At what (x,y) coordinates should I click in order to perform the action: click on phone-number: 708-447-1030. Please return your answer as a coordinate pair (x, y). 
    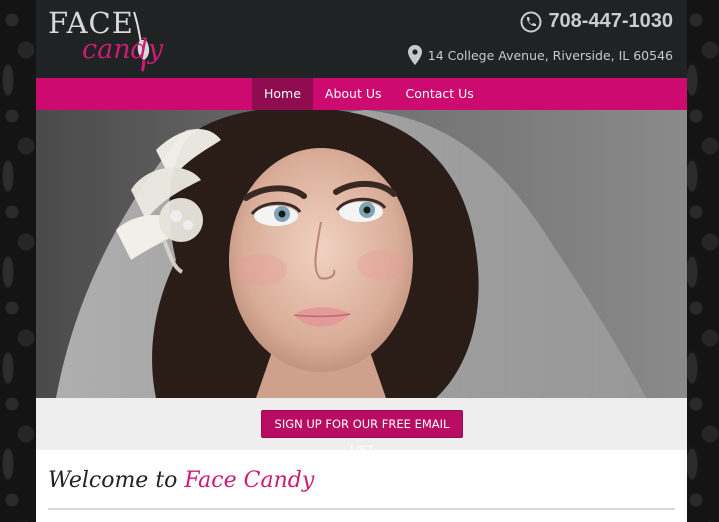
    Looking at the image, I should click on (596, 21).